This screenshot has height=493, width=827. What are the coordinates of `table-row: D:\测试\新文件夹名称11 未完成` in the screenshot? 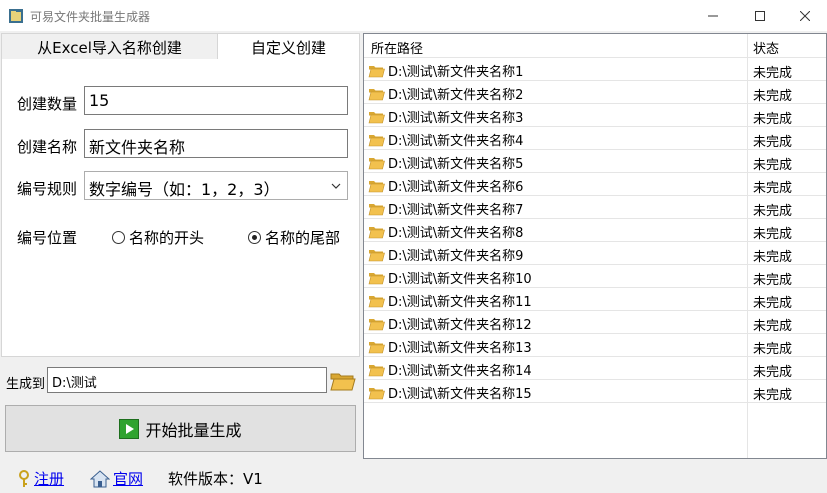 It's located at (595, 299).